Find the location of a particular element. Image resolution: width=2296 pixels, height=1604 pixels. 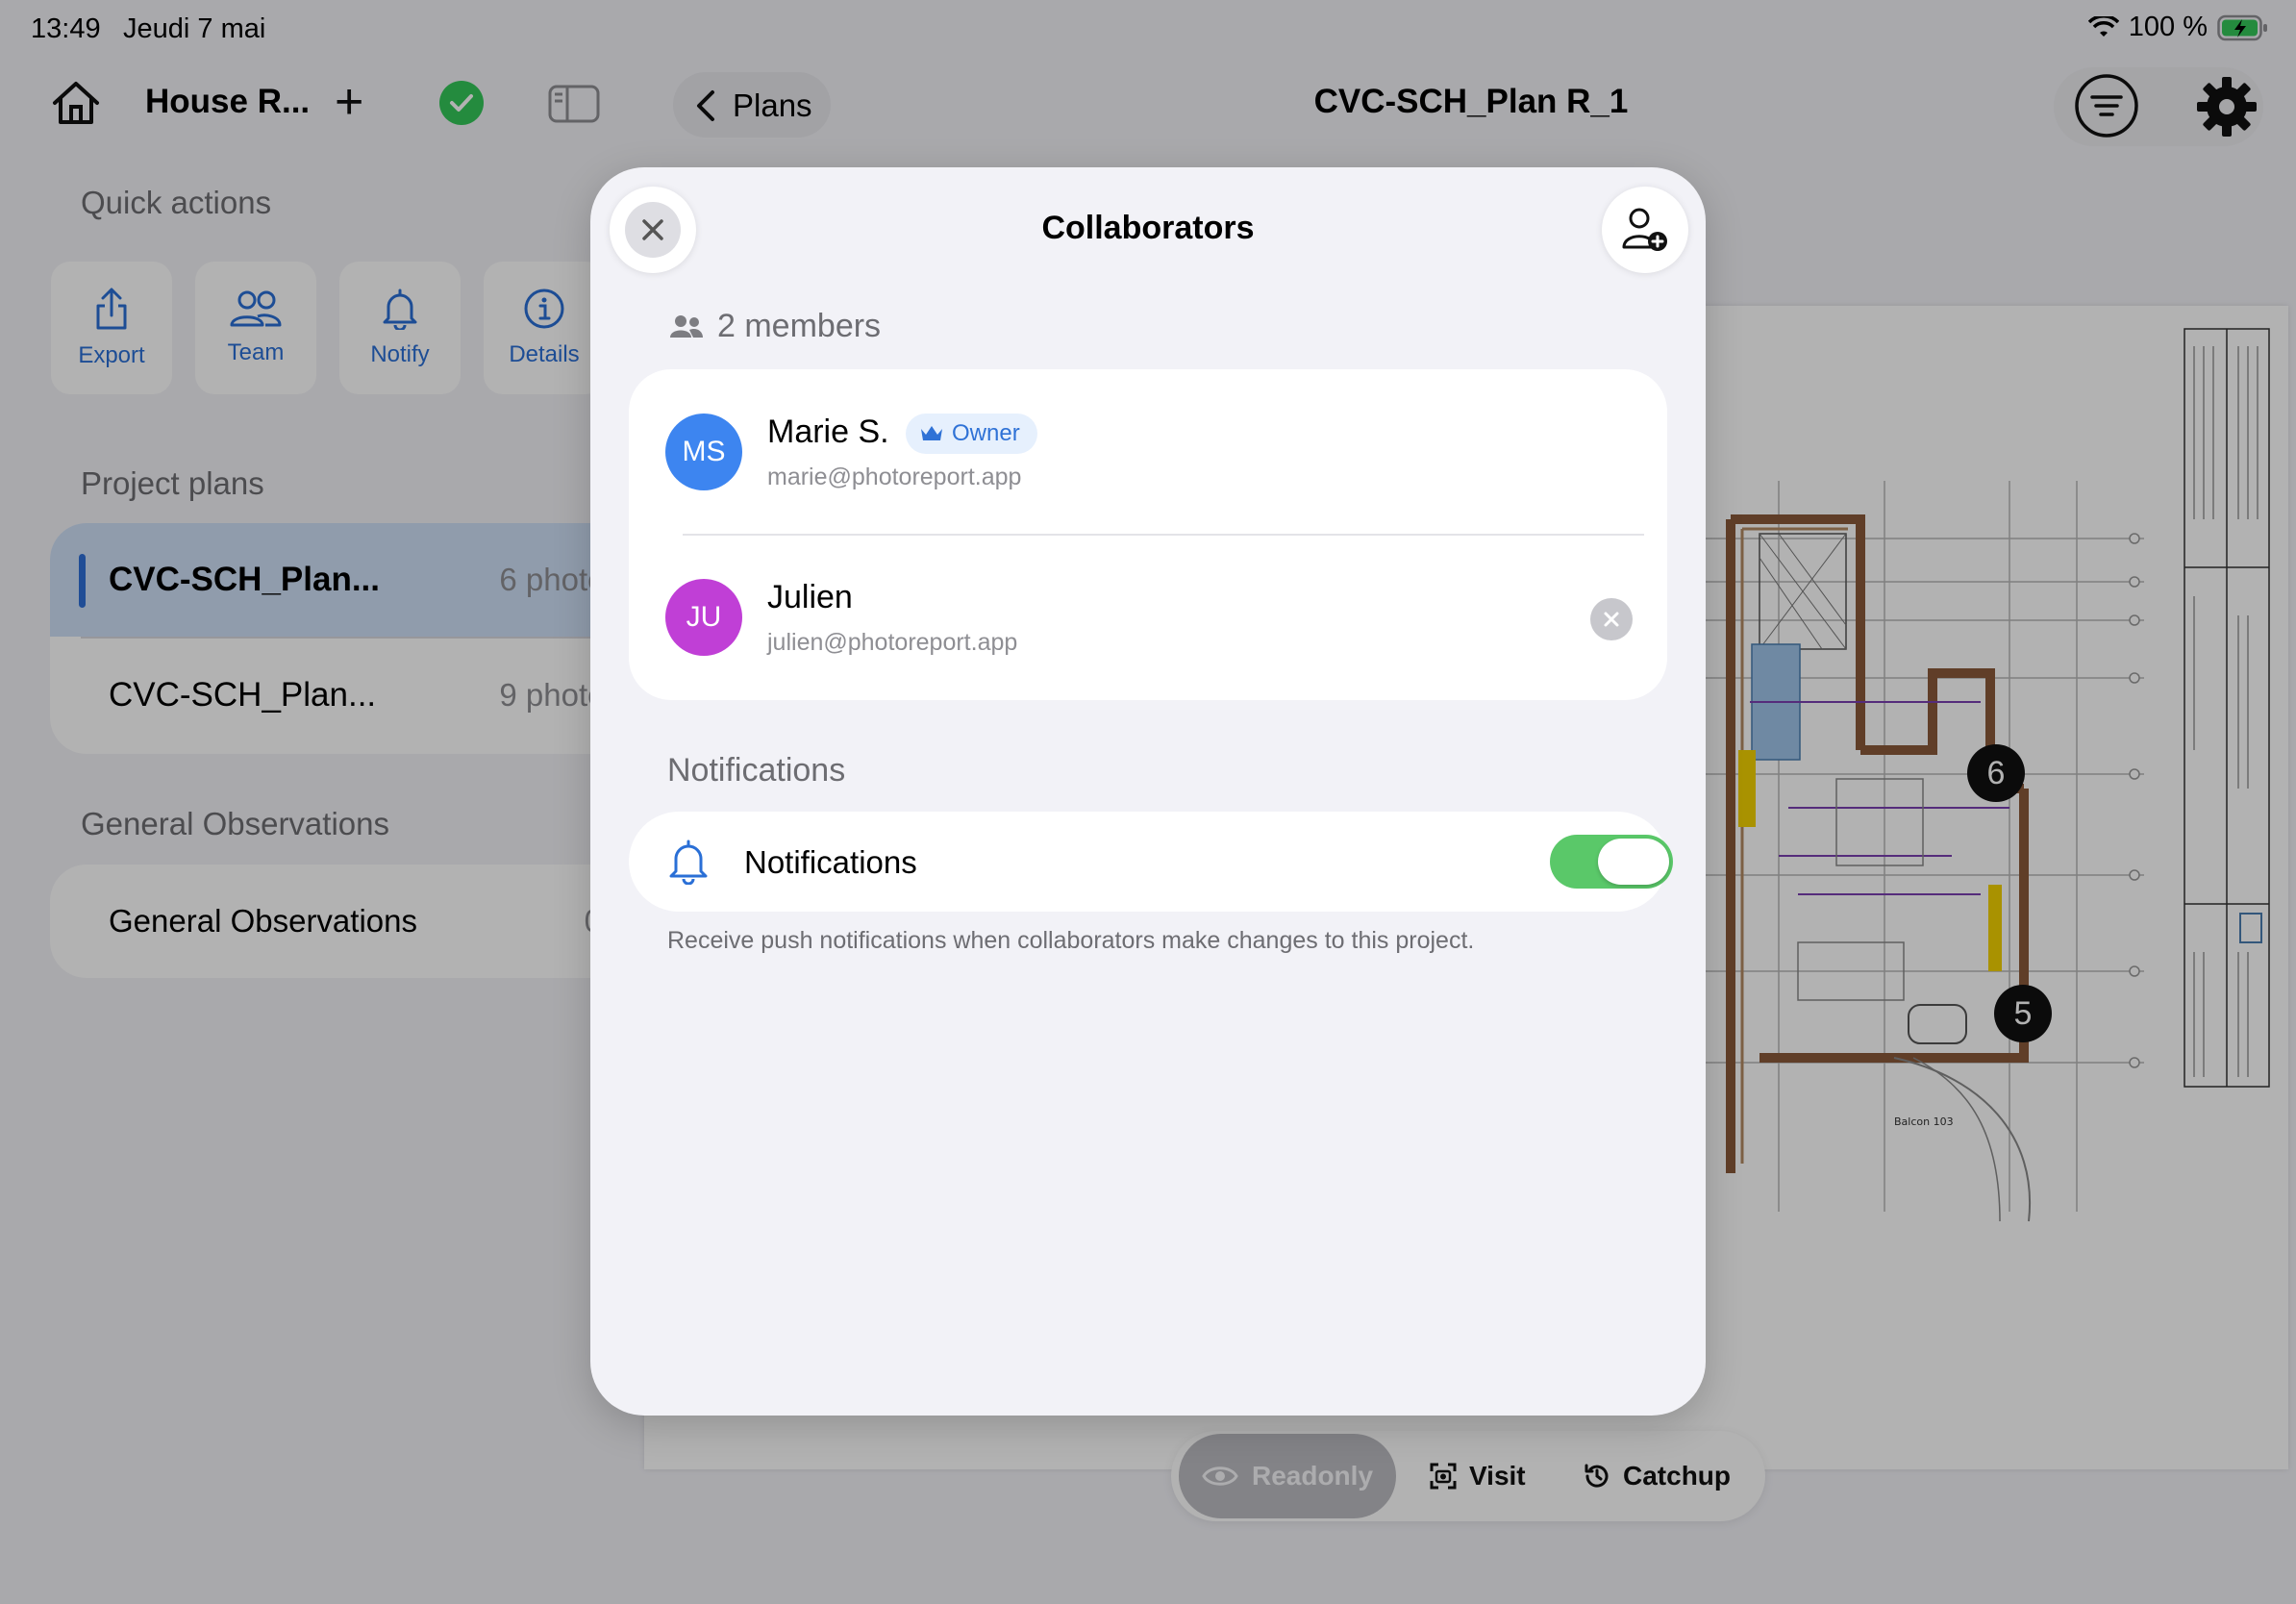

modal-title: Collaborators is located at coordinates (1148, 228).